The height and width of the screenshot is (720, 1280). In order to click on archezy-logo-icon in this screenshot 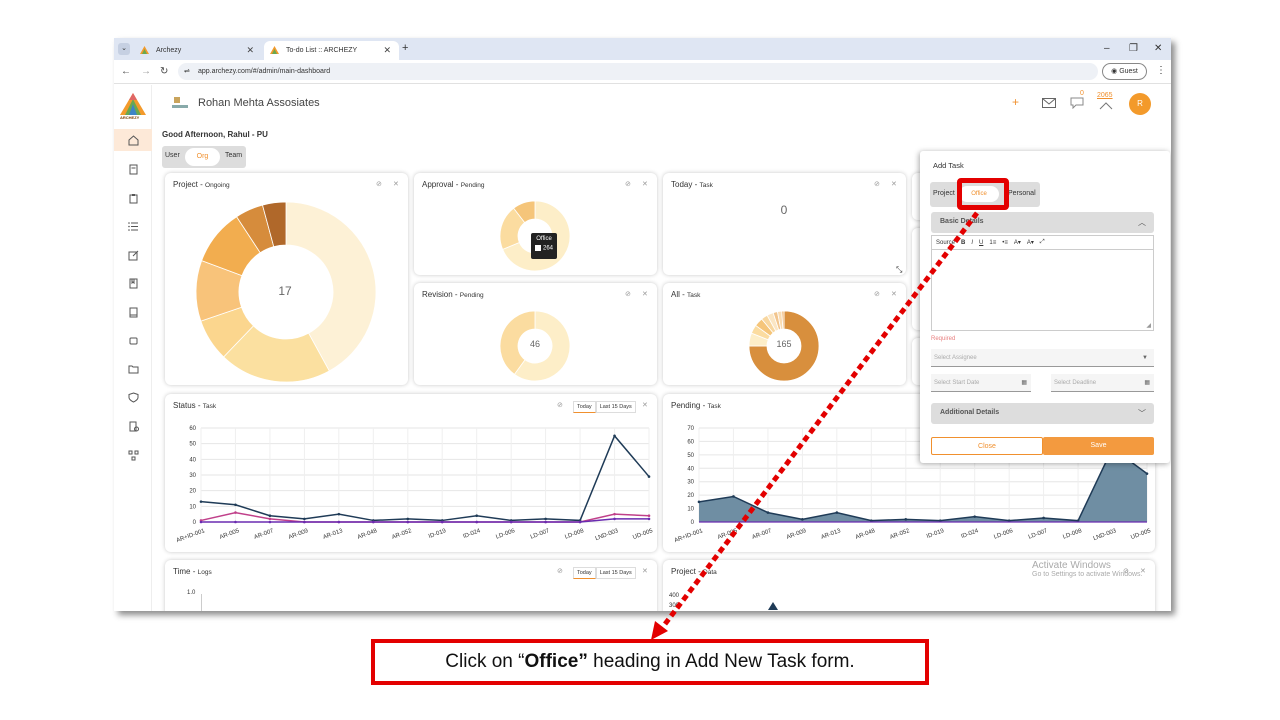, I will do `click(133, 104)`.